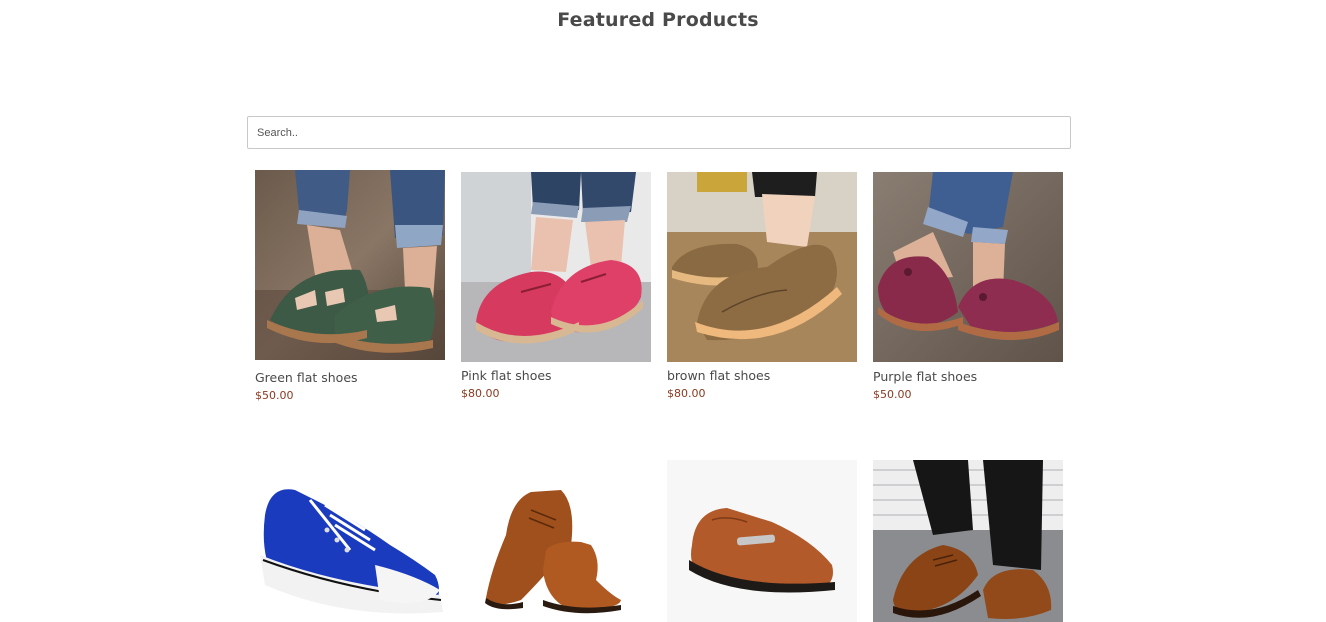  I want to click on product-name: brown flat shoes, so click(718, 375).